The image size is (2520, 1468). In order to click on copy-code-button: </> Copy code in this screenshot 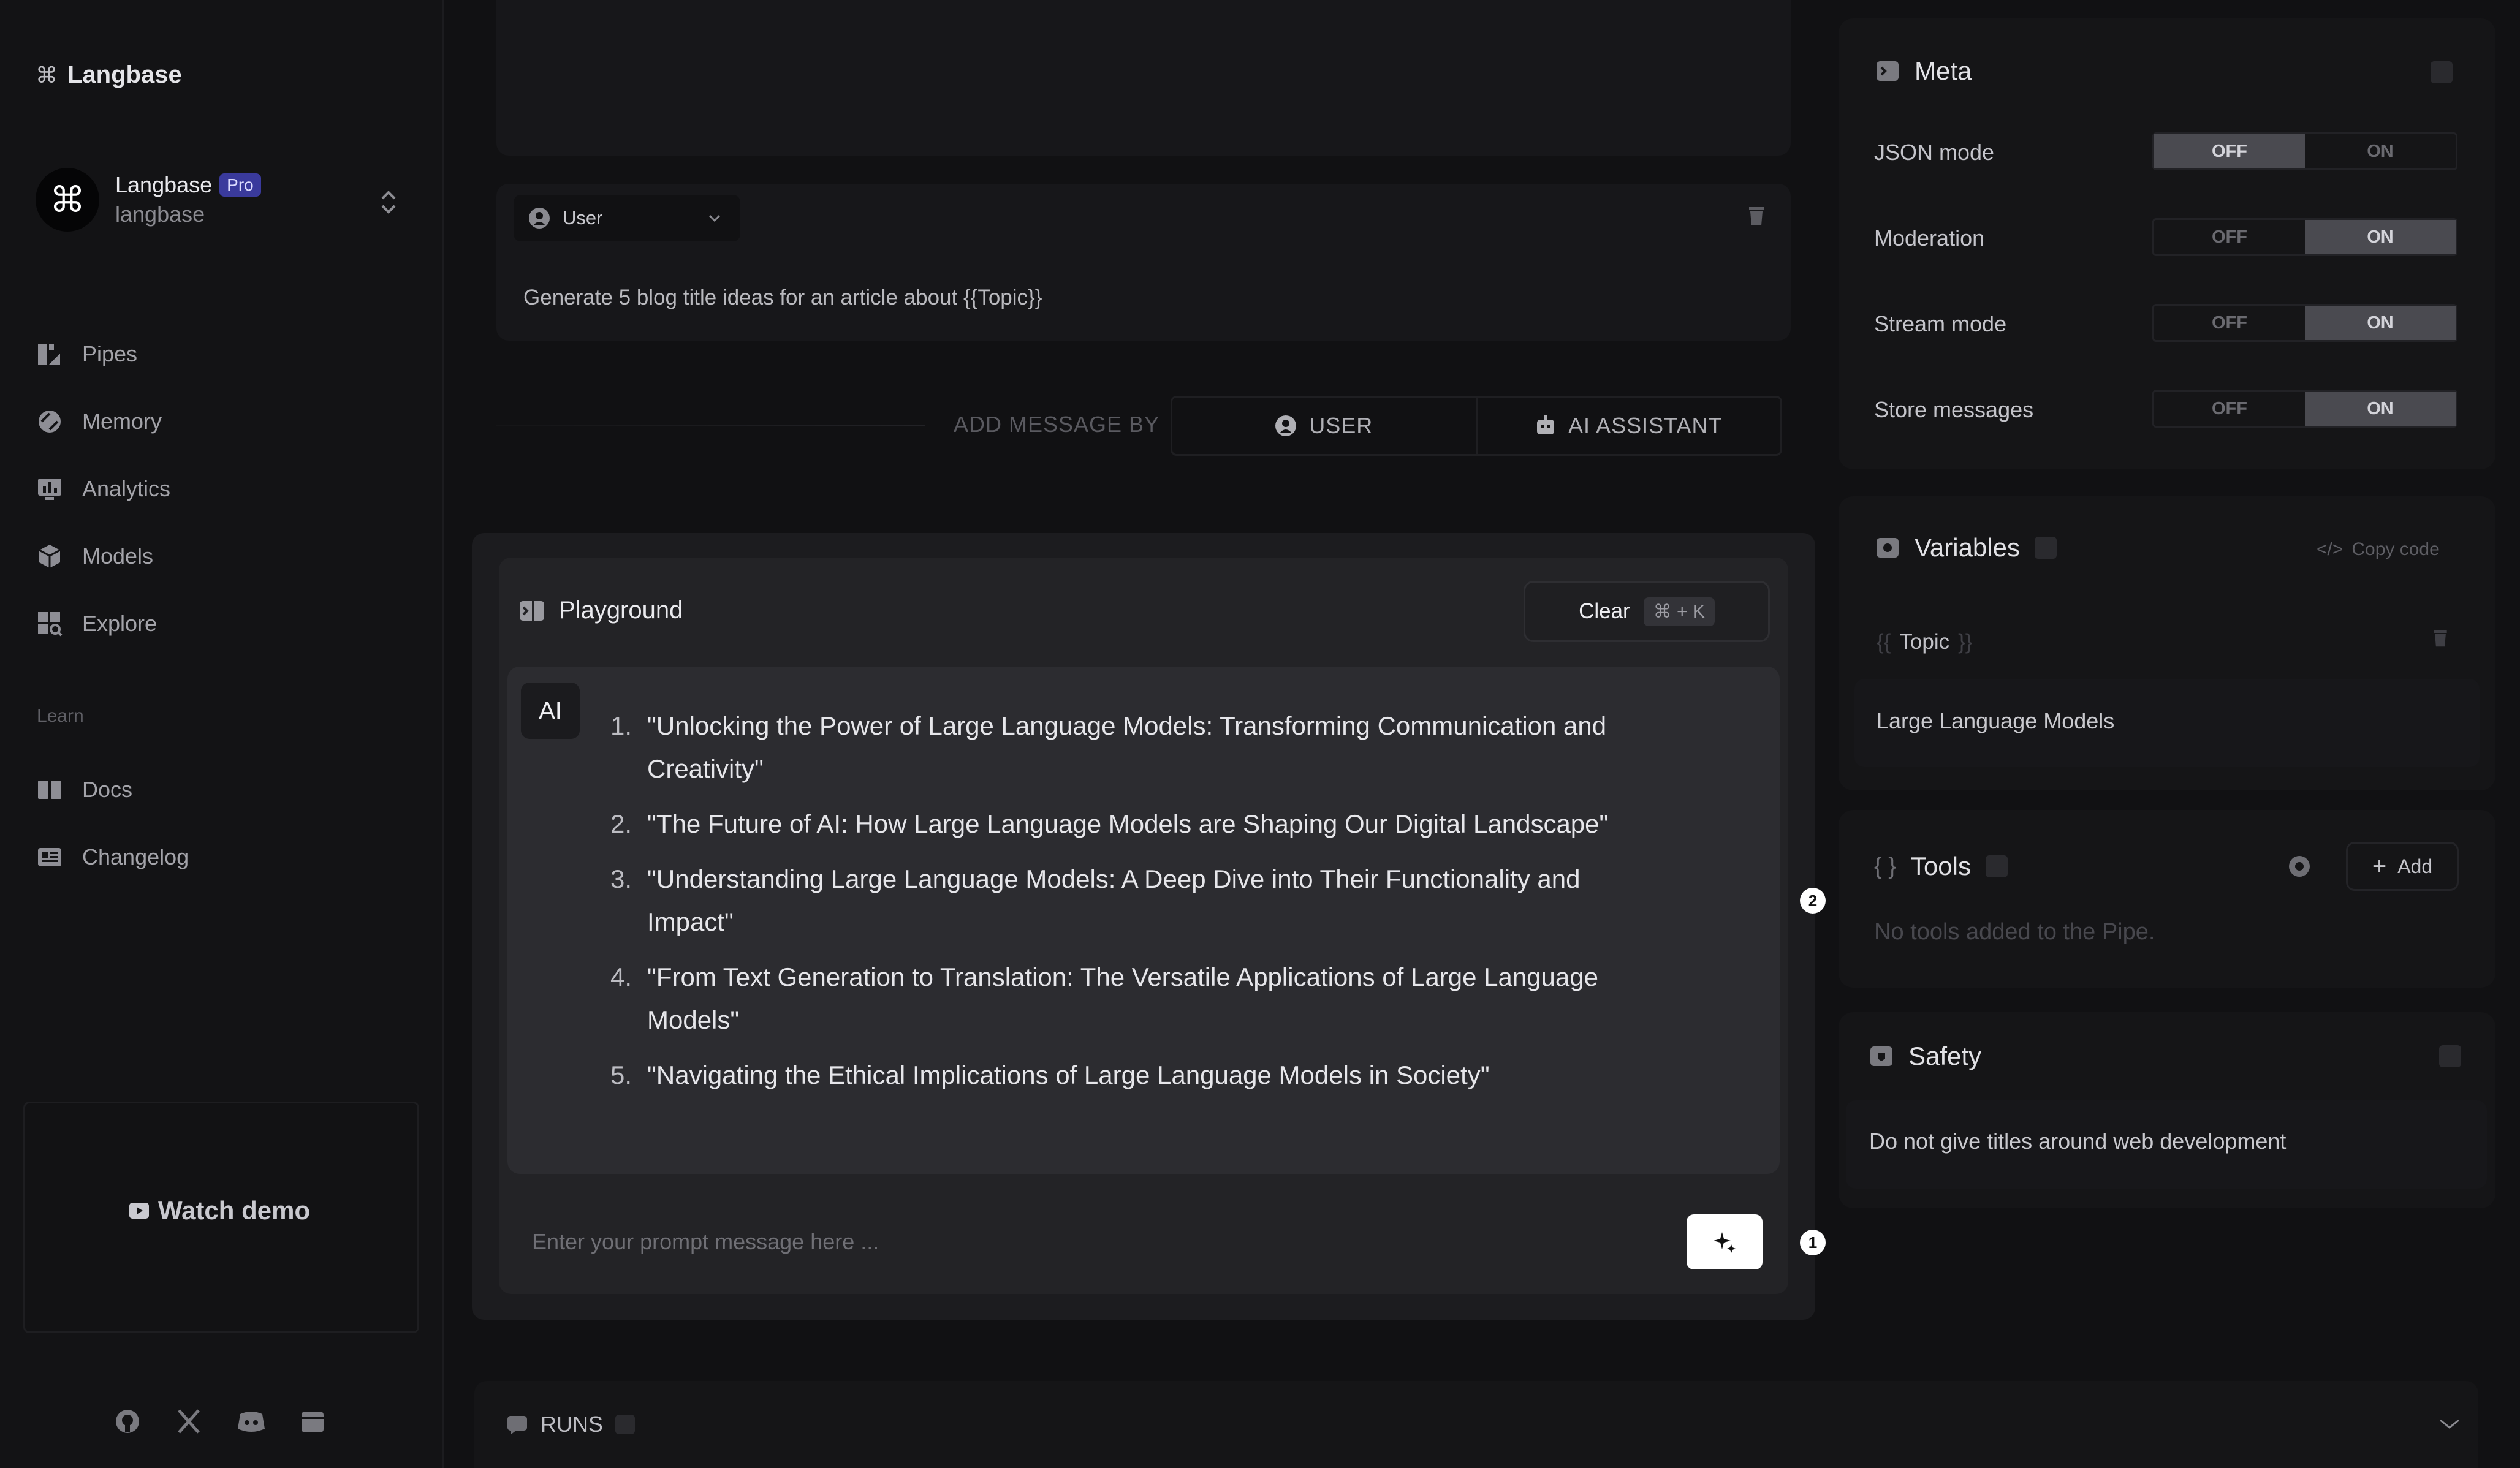, I will do `click(2378, 549)`.